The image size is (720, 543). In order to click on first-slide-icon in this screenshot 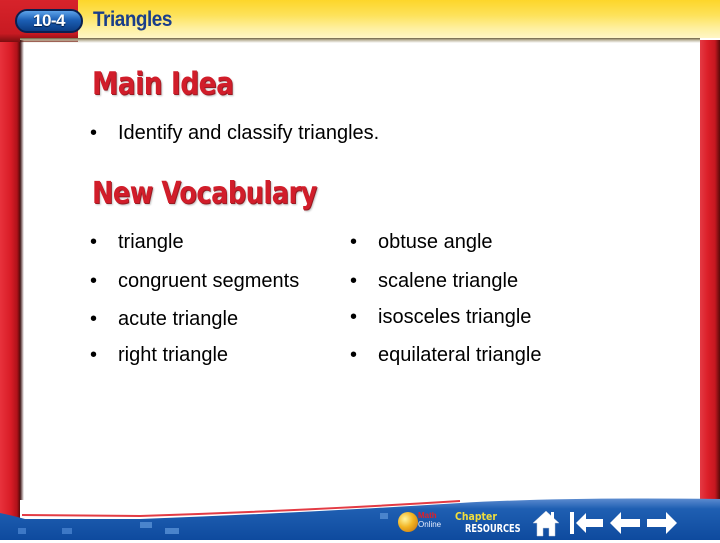, I will do `click(586, 523)`.